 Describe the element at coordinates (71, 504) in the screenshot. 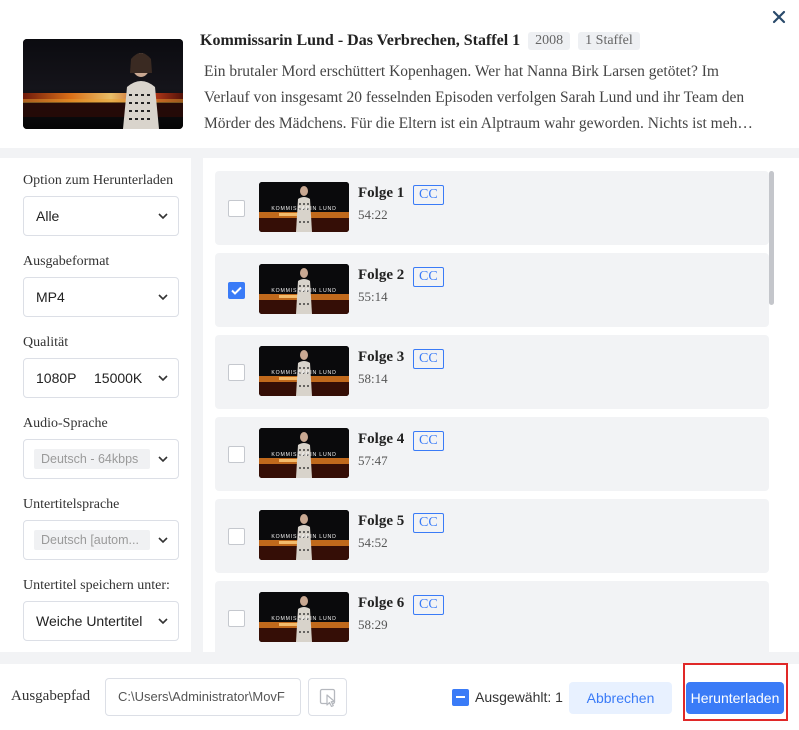

I see `subtitle-language-label: Untertitelsprache` at that location.